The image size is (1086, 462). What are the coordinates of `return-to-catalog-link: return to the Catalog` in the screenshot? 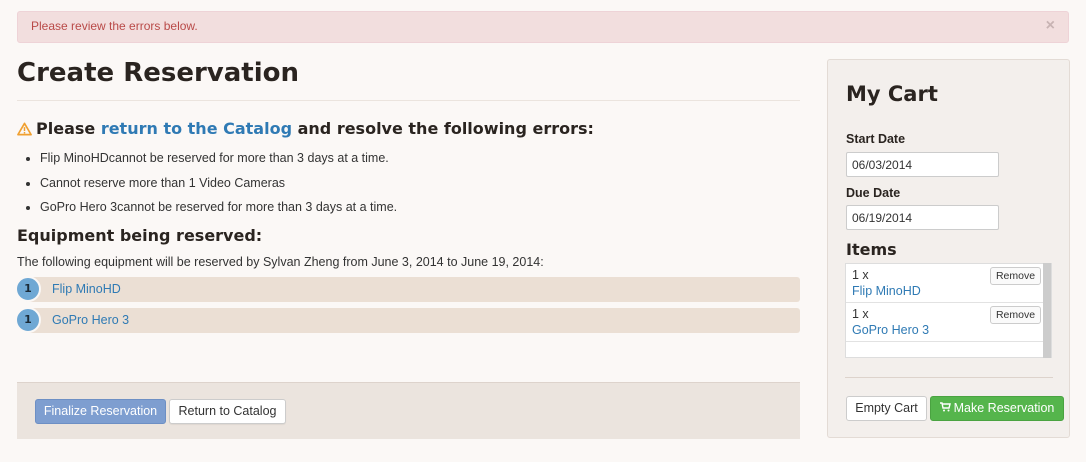 It's located at (196, 128).